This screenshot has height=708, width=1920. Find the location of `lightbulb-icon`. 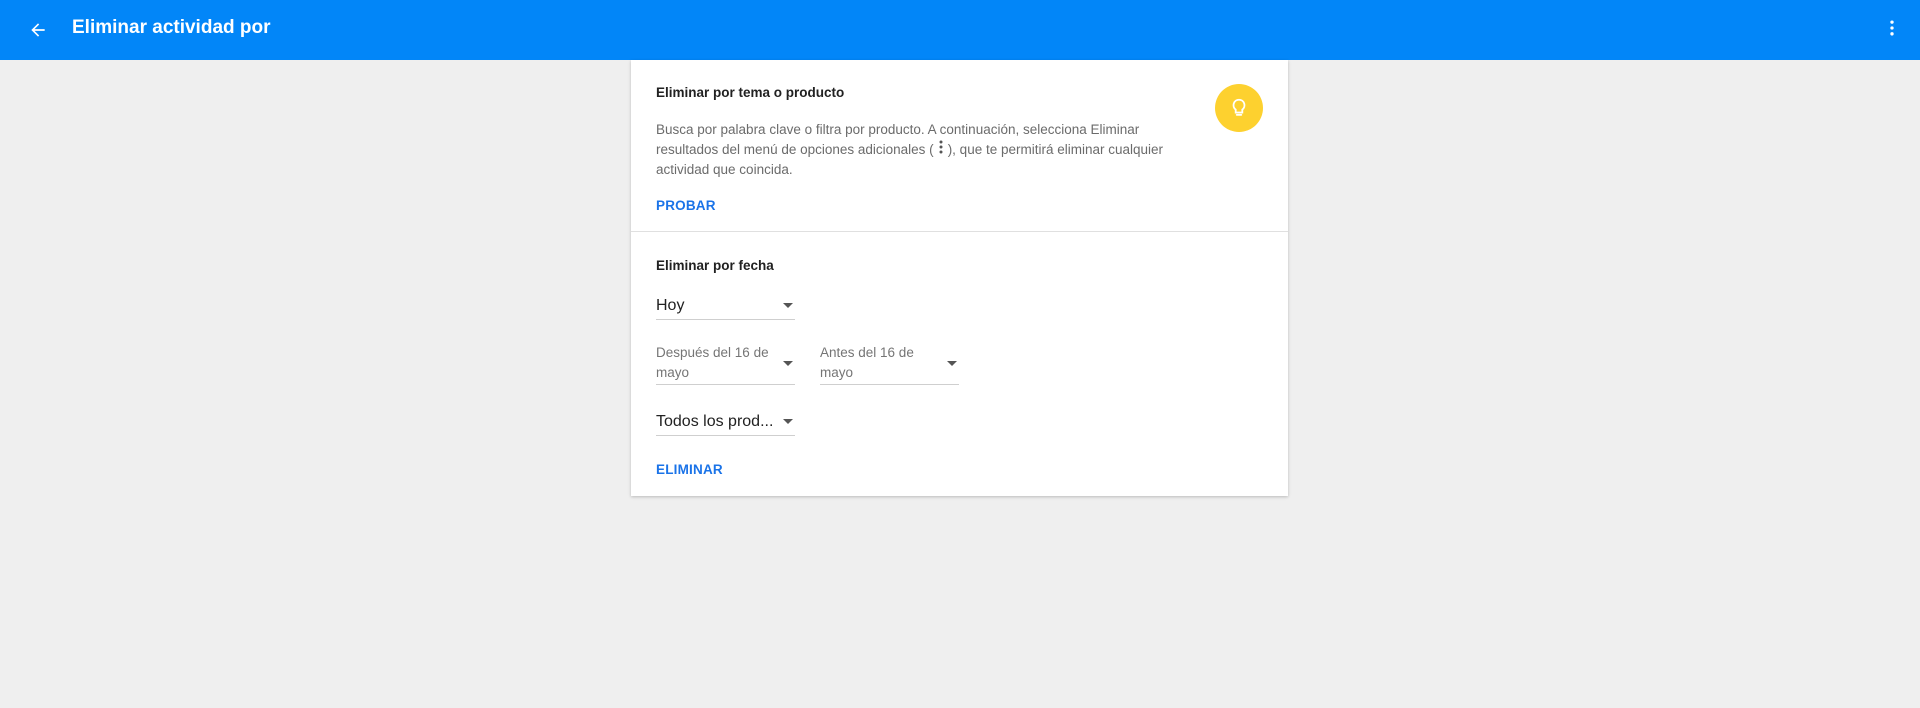

lightbulb-icon is located at coordinates (1239, 107).